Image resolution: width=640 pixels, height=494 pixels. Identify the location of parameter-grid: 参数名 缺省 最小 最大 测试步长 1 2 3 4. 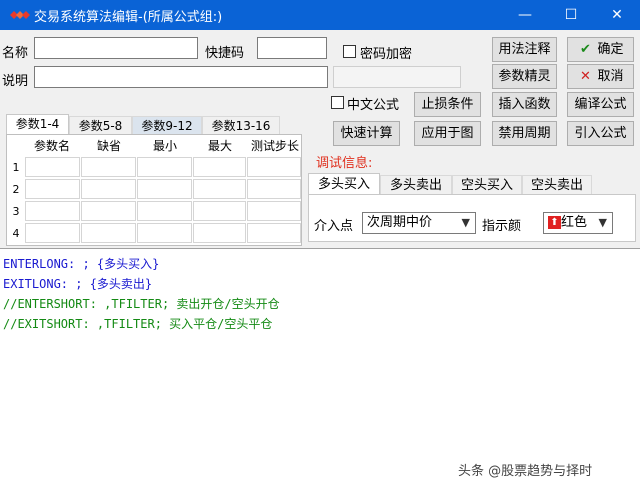
(154, 190).